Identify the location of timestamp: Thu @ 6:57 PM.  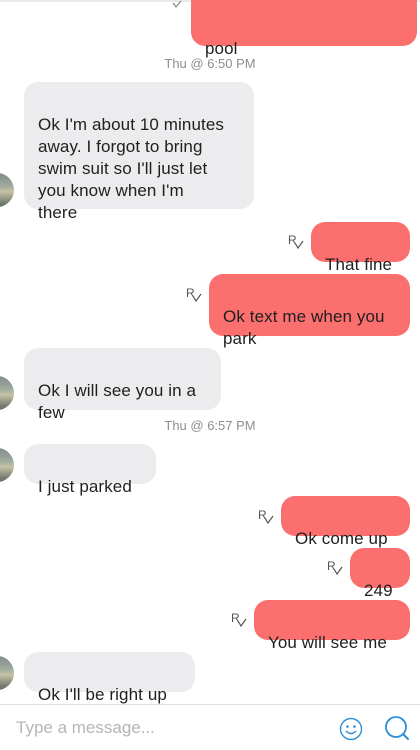
(210, 425).